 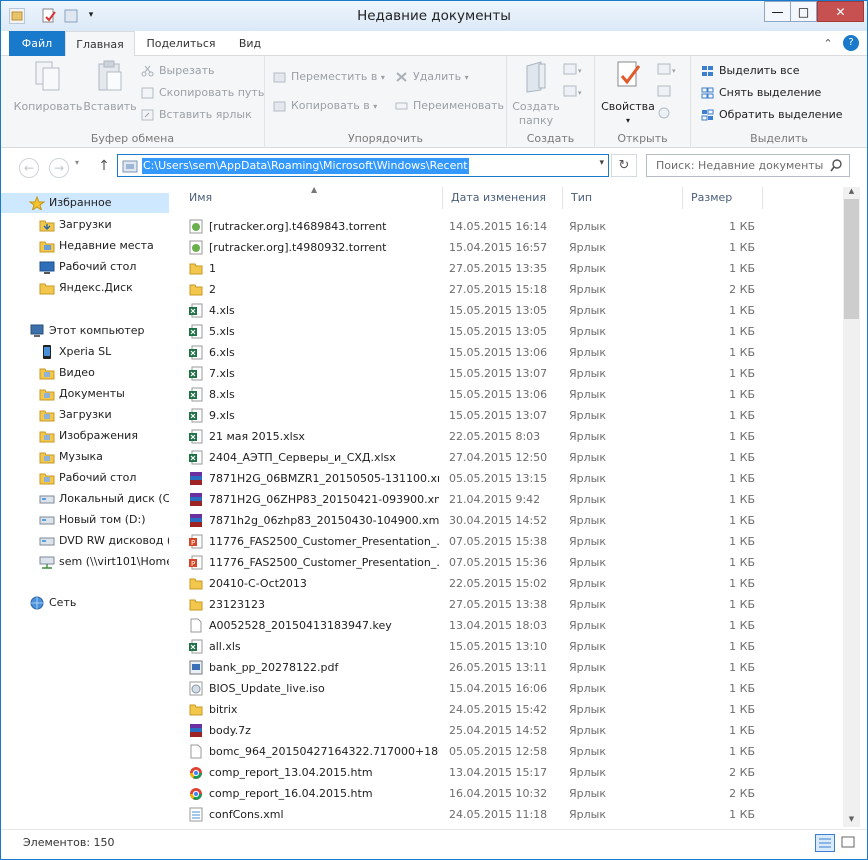 What do you see at coordinates (828, 43) in the screenshot?
I see `collapse-ribbon-icon: ⌃` at bounding box center [828, 43].